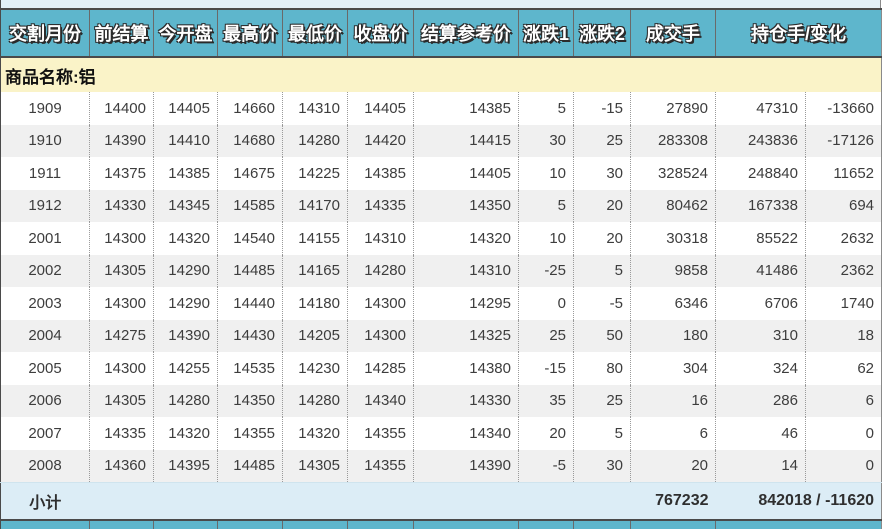 Image resolution: width=889 pixels, height=529 pixels. What do you see at coordinates (380, 238) in the screenshot?
I see `cell-close: 14310` at bounding box center [380, 238].